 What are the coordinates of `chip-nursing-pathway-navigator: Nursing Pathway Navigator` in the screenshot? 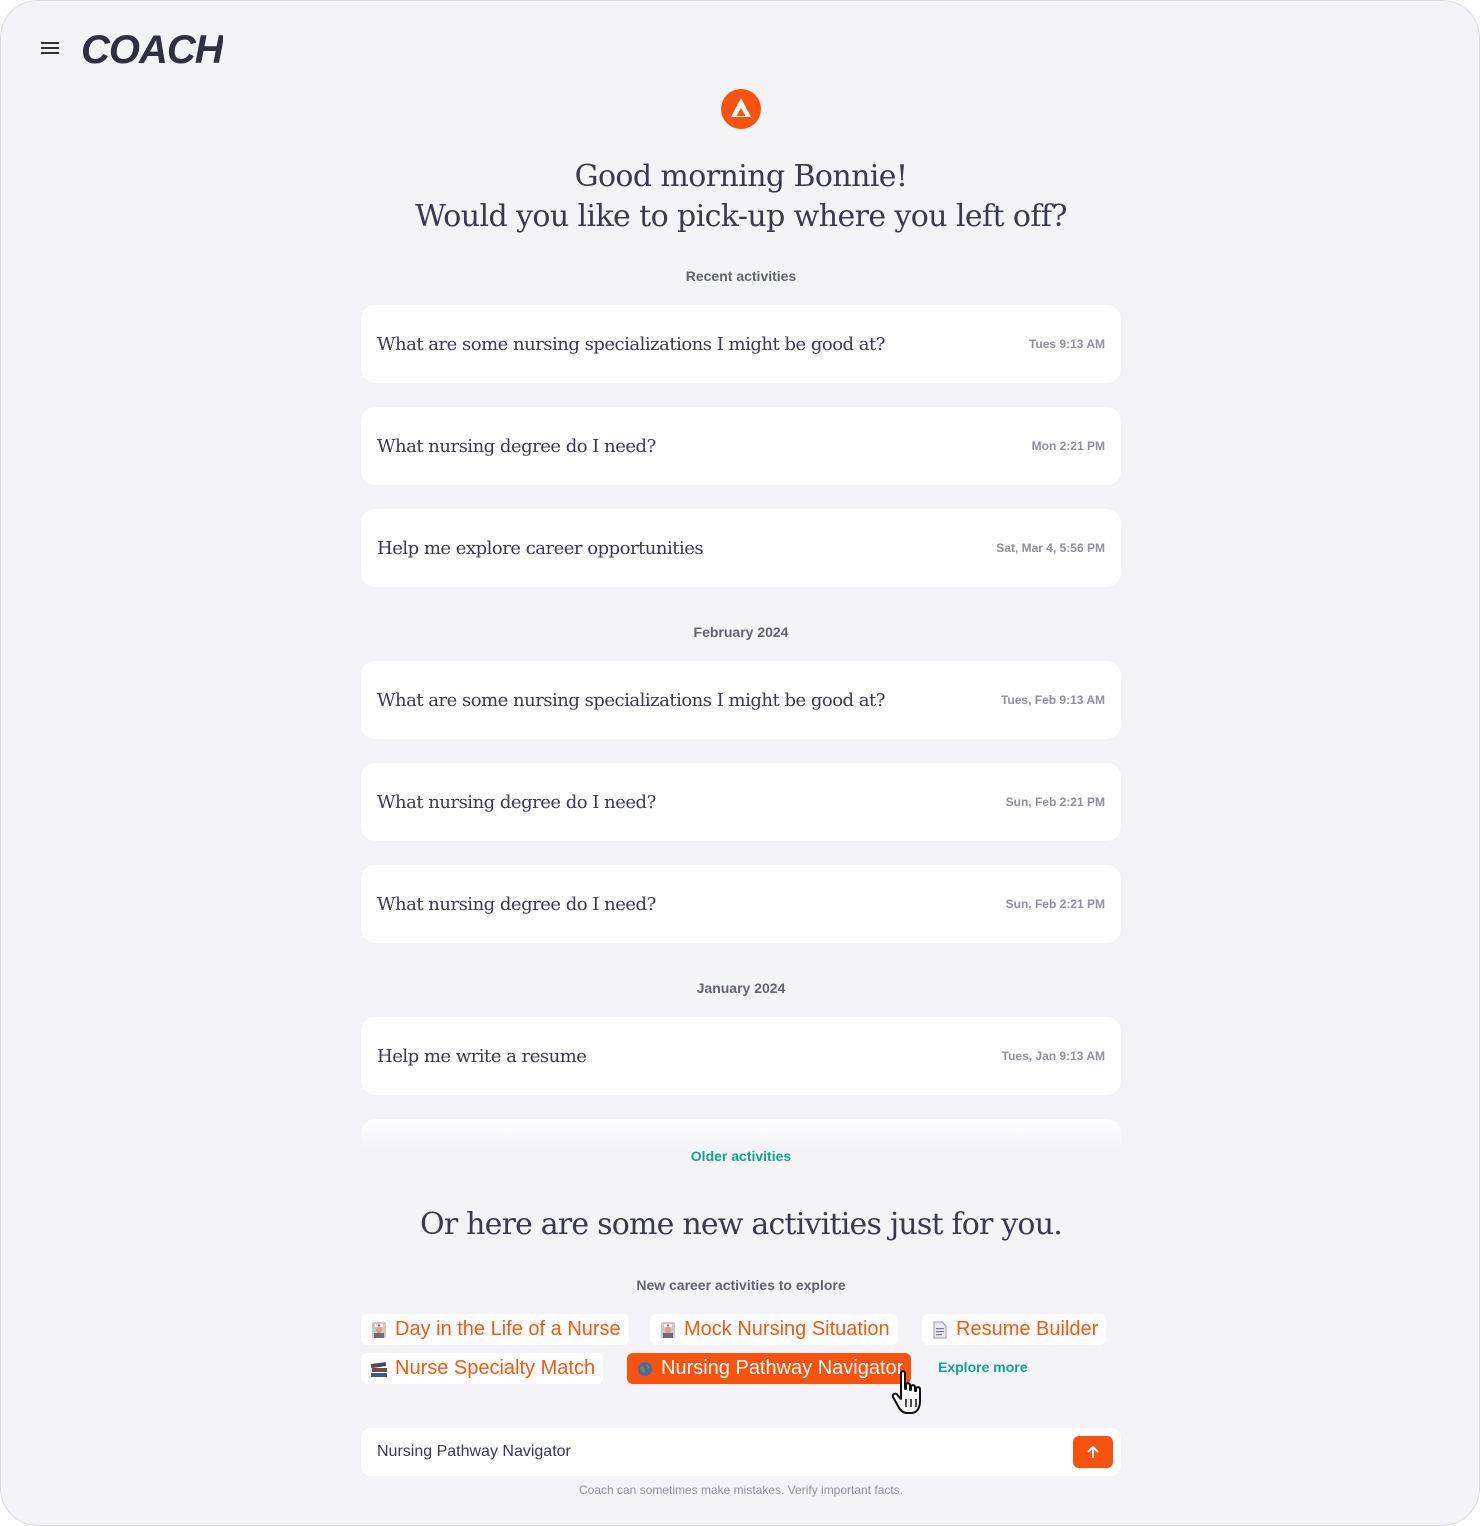 It's located at (769, 1368).